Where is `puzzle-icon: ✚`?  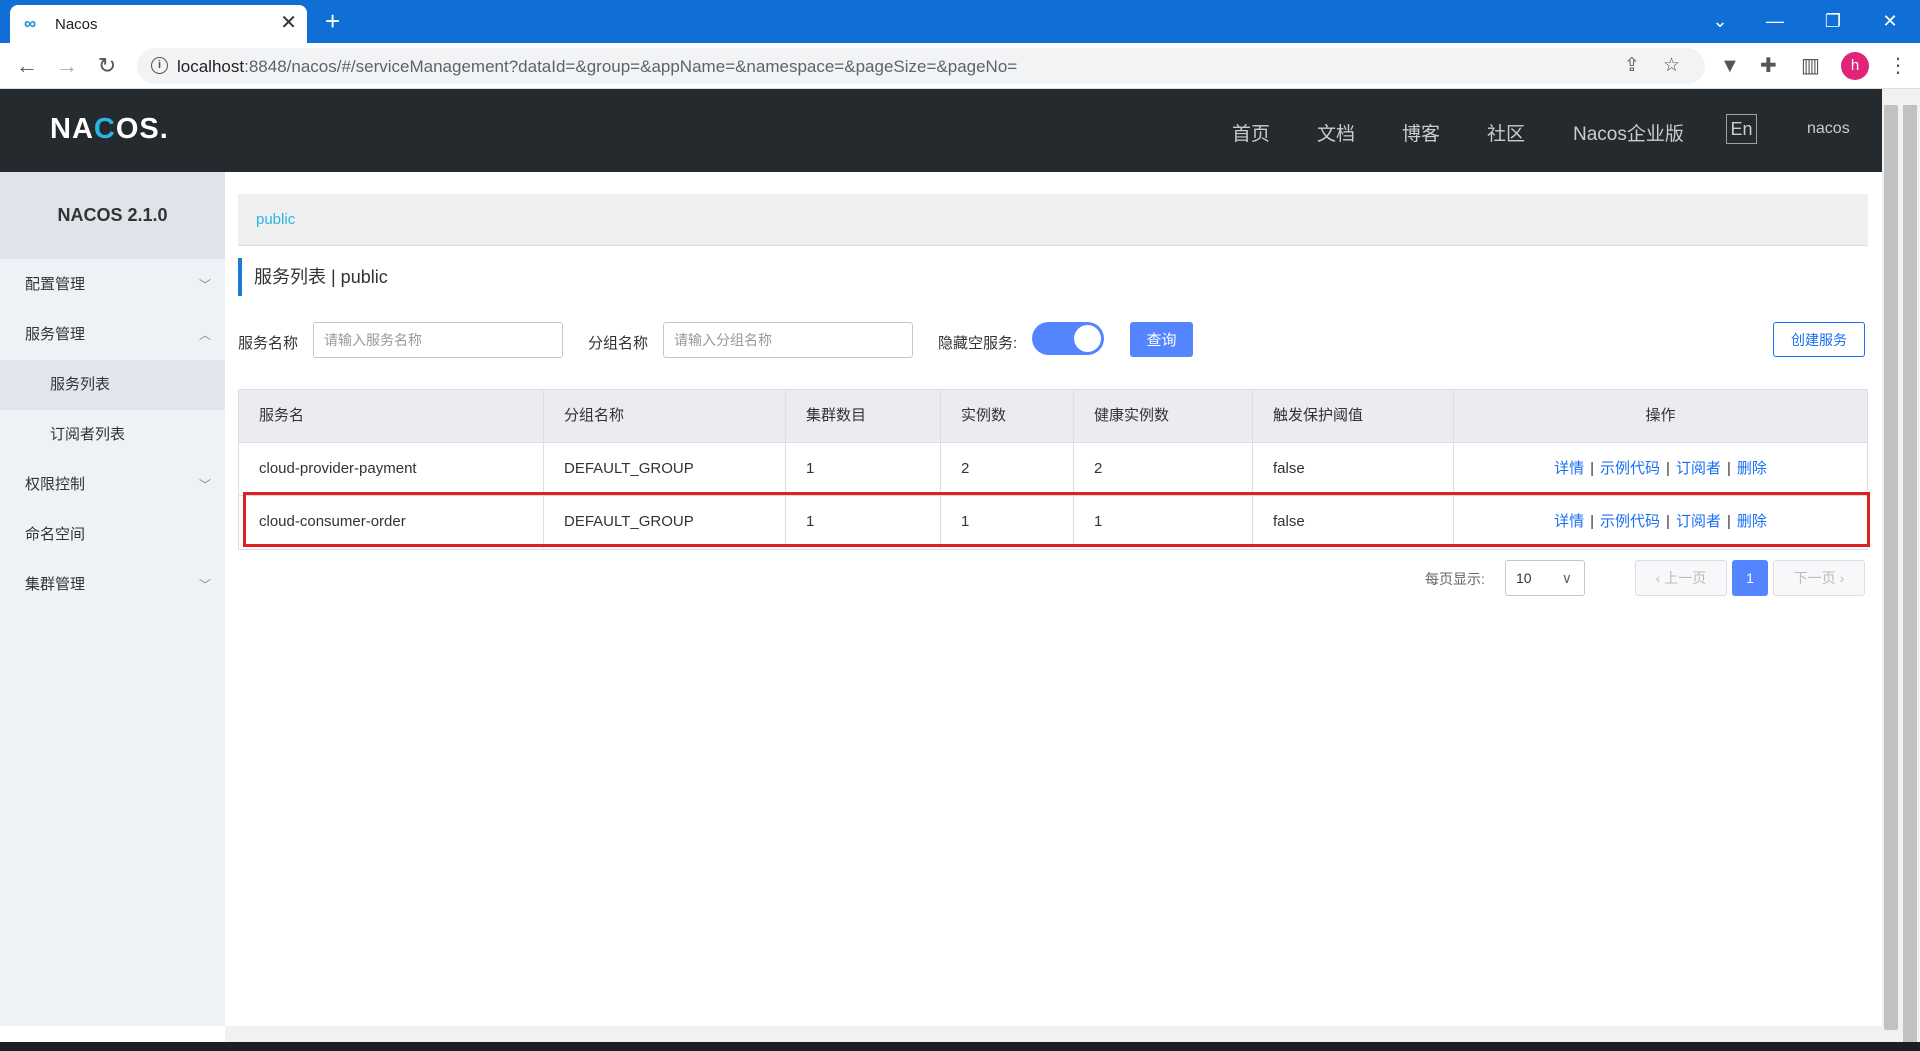 puzzle-icon: ✚ is located at coordinates (1768, 66).